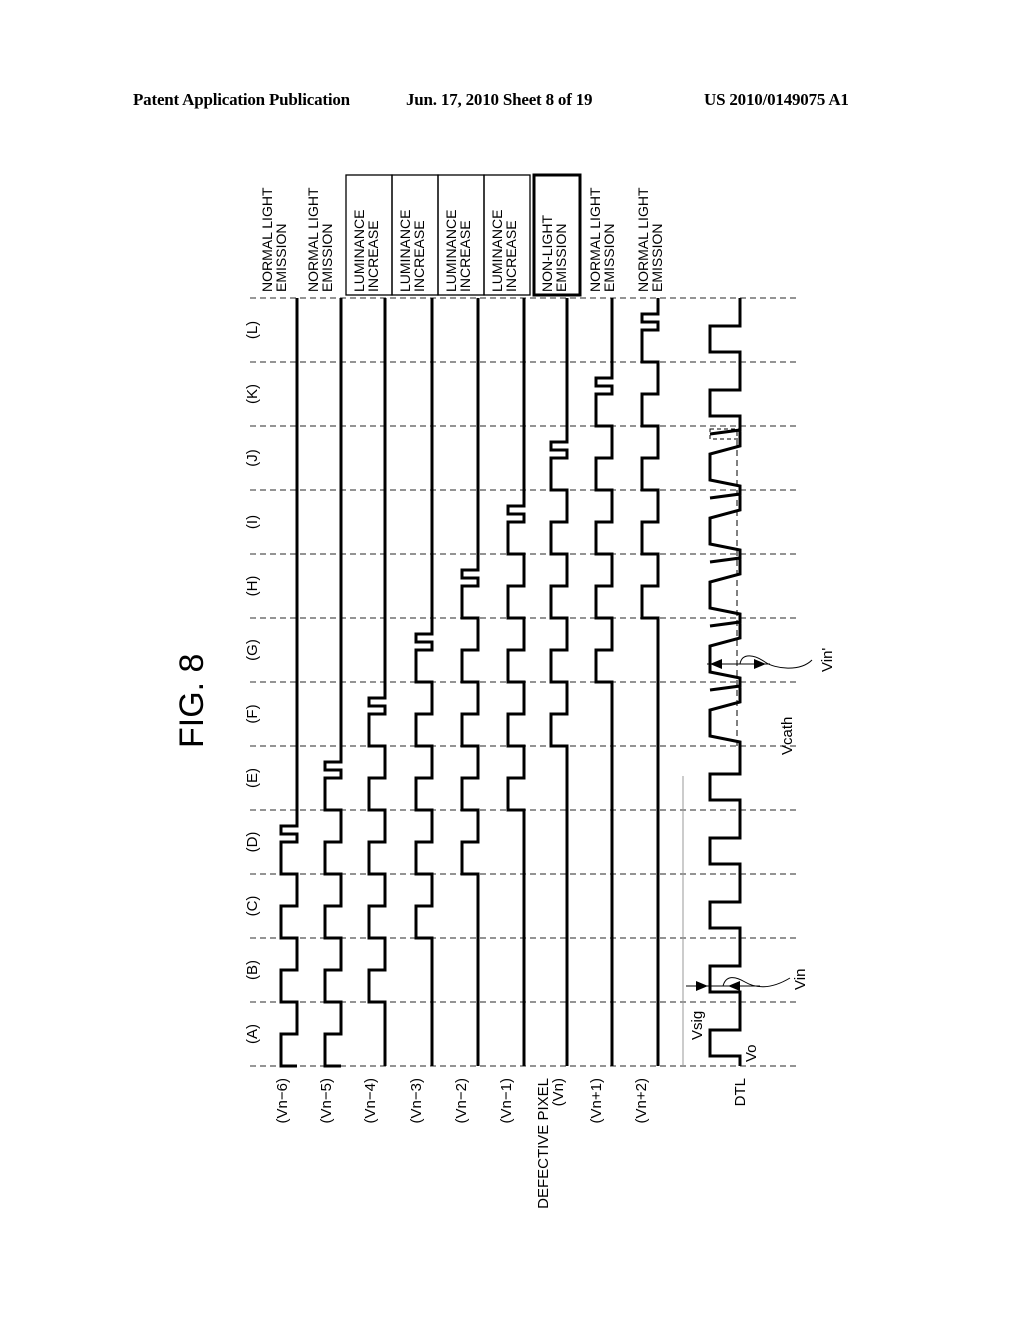  I want to click on figure-title: FIG. 8, so click(192, 701).